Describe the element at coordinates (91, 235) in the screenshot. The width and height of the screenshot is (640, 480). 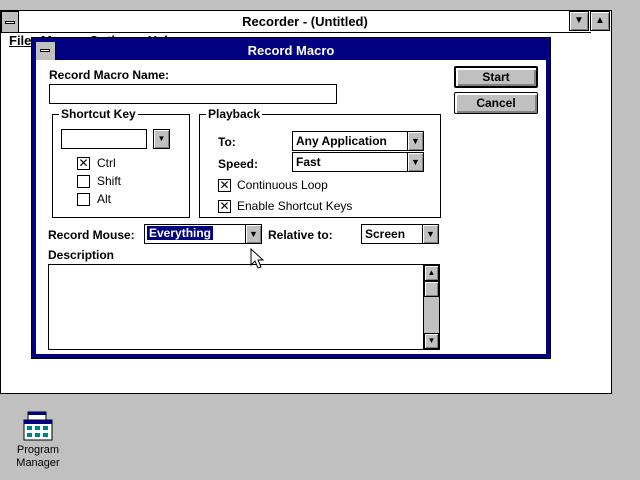
I see `record-mouse-label: Record Mouse:` at that location.